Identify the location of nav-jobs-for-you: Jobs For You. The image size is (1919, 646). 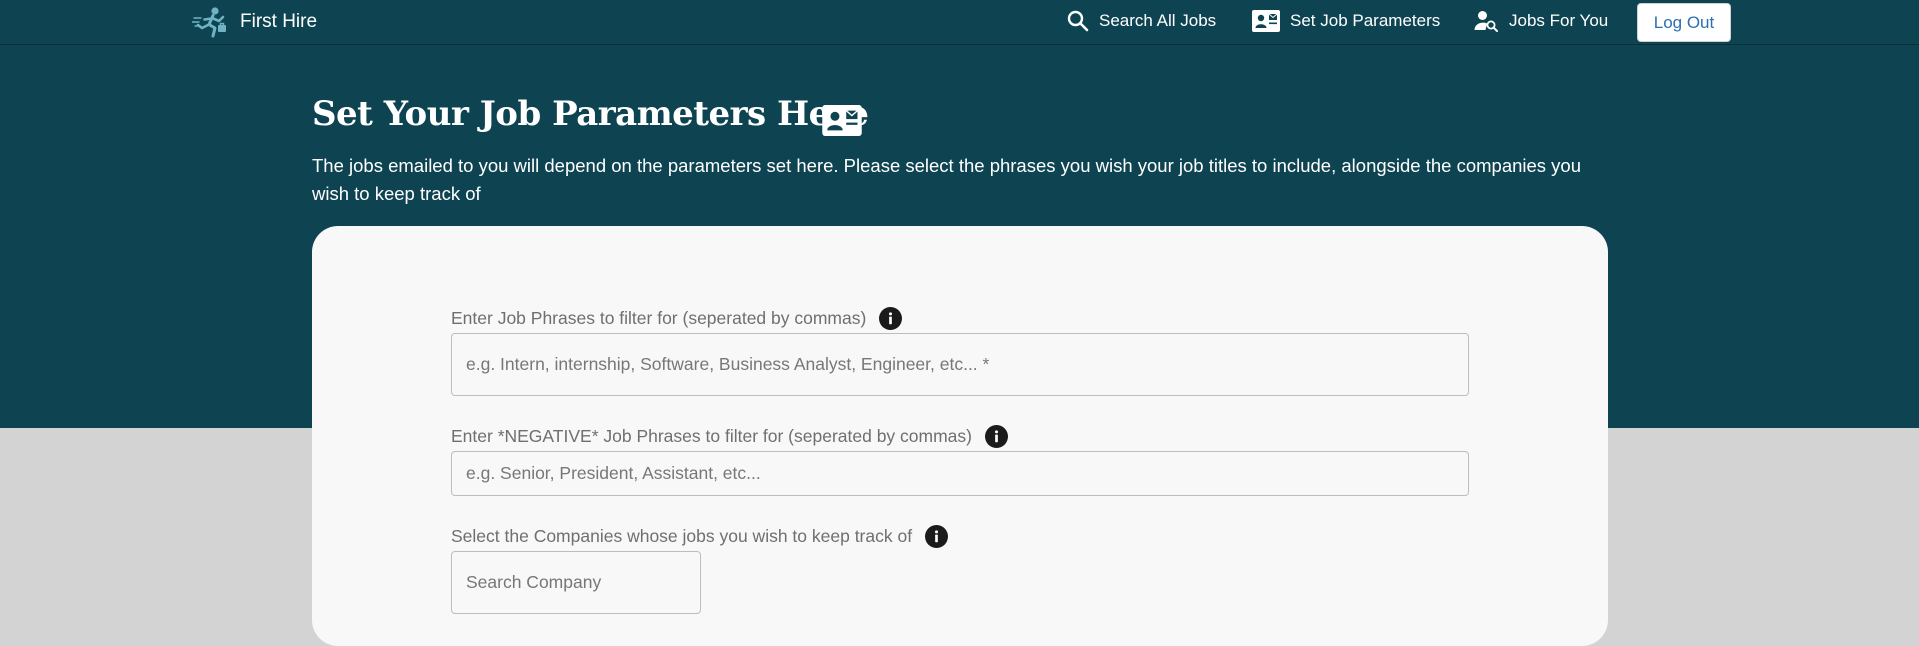
(1541, 21).